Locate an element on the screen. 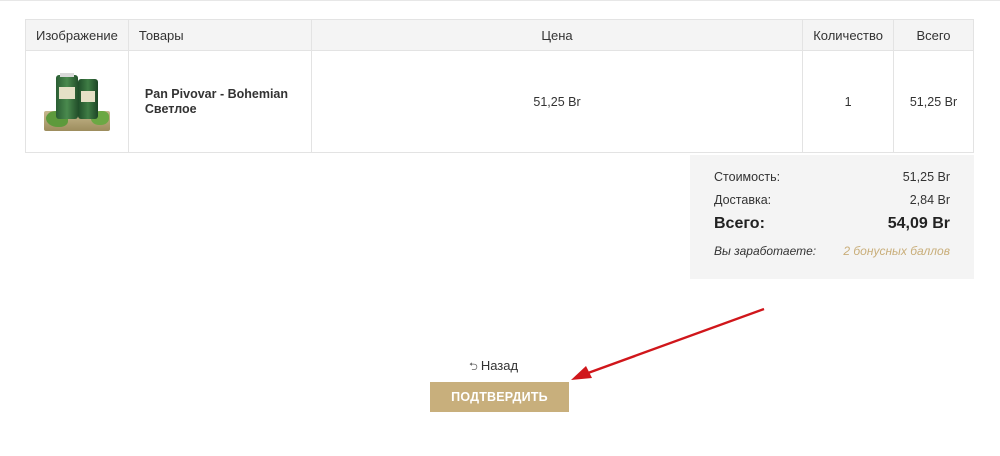  back-link: ⮌ Назад is located at coordinates (493, 367).